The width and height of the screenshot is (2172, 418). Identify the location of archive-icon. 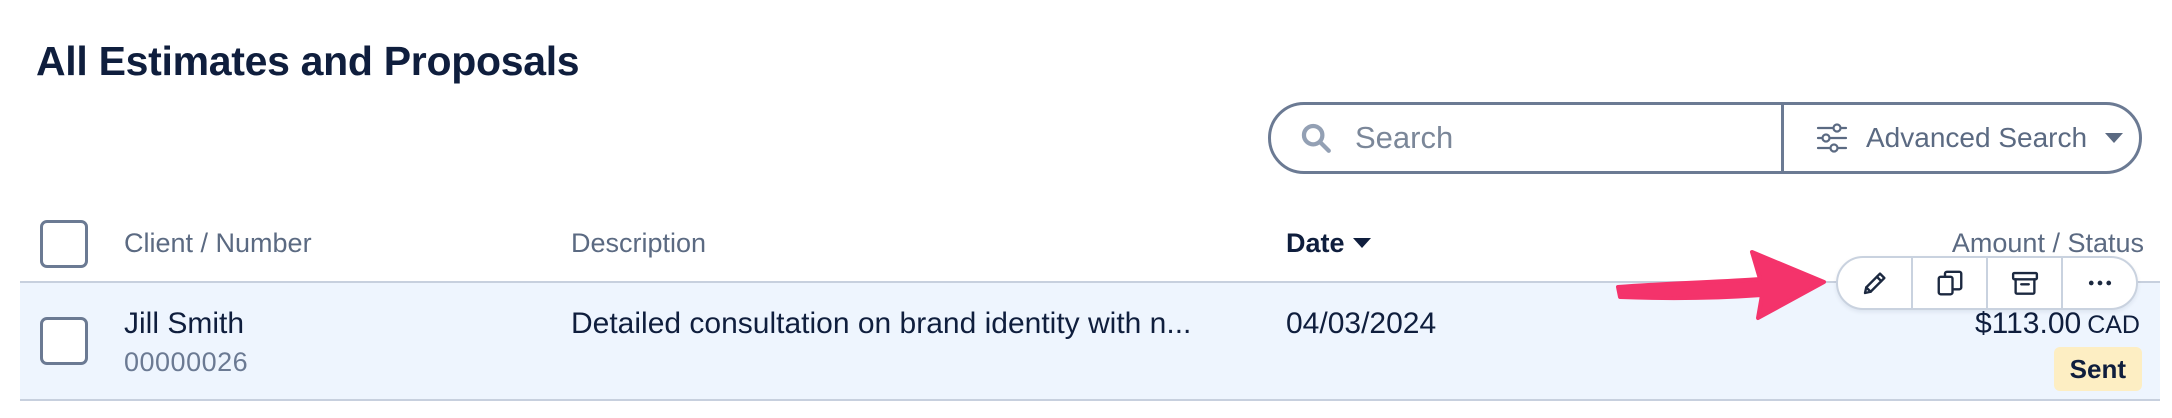
(2024, 283).